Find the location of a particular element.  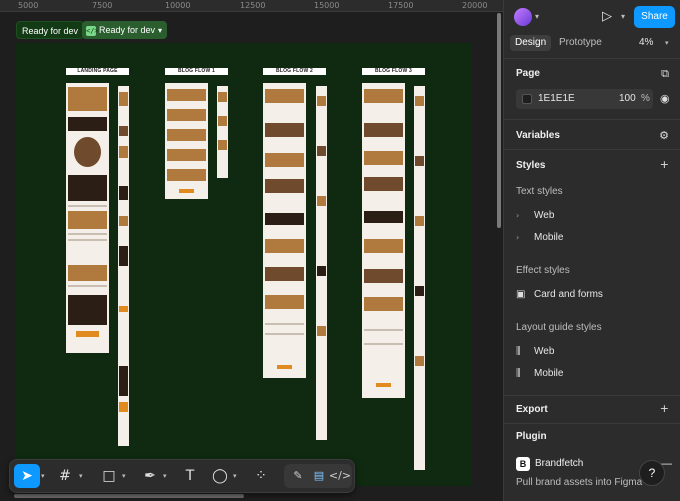

move-tool-chevron-icon: ▾ is located at coordinates (43, 476).